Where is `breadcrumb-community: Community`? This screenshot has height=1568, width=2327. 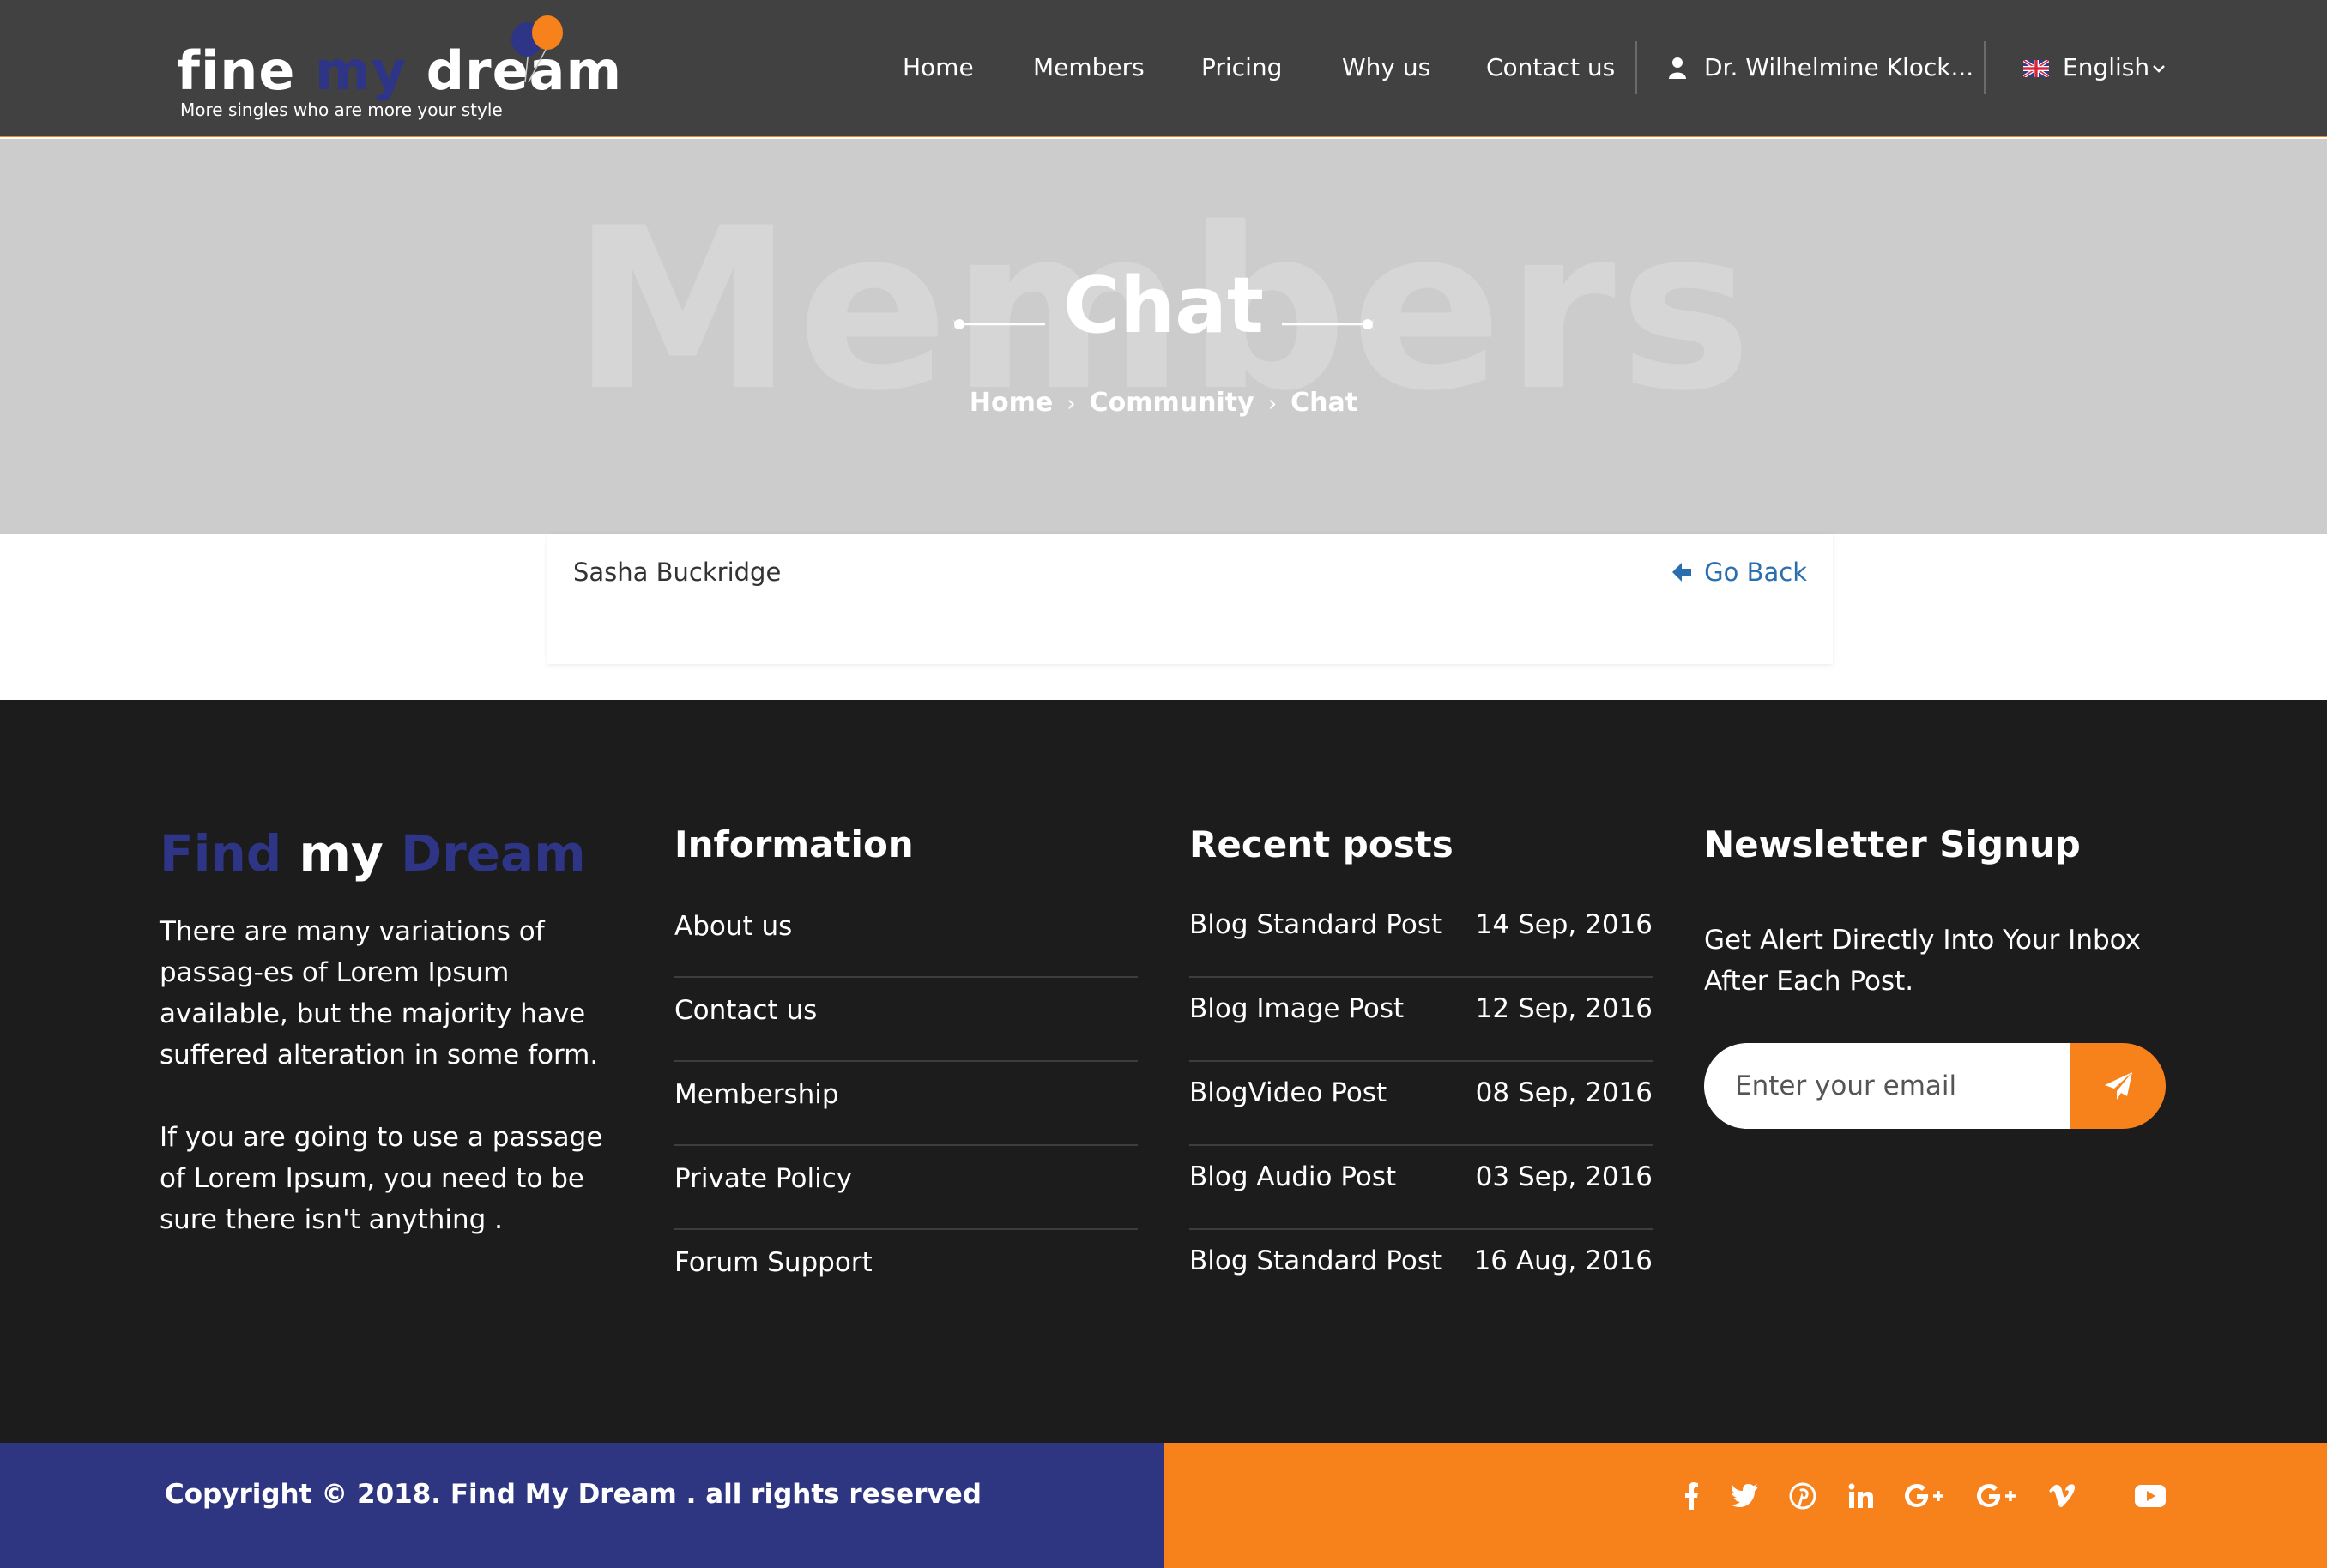
breadcrumb-community: Community is located at coordinates (1172, 403).